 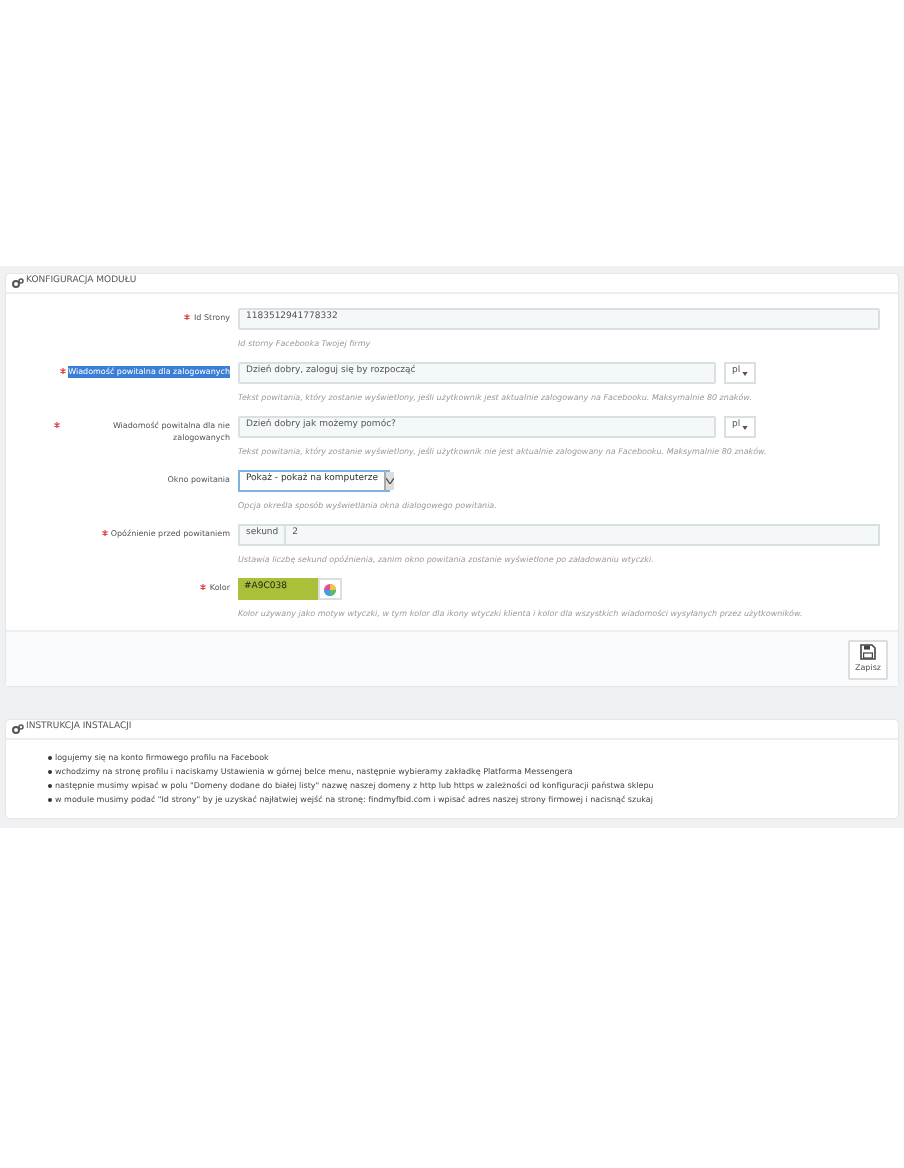 I want to click on dropdown-arrow-icon, so click(x=388, y=481).